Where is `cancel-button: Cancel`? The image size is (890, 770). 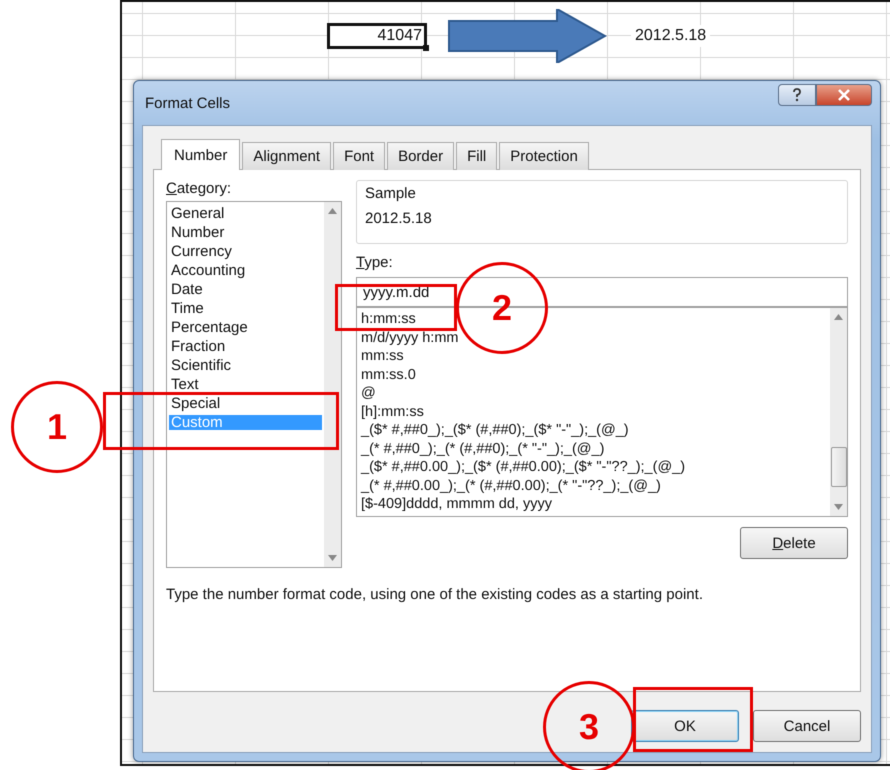 cancel-button: Cancel is located at coordinates (807, 726).